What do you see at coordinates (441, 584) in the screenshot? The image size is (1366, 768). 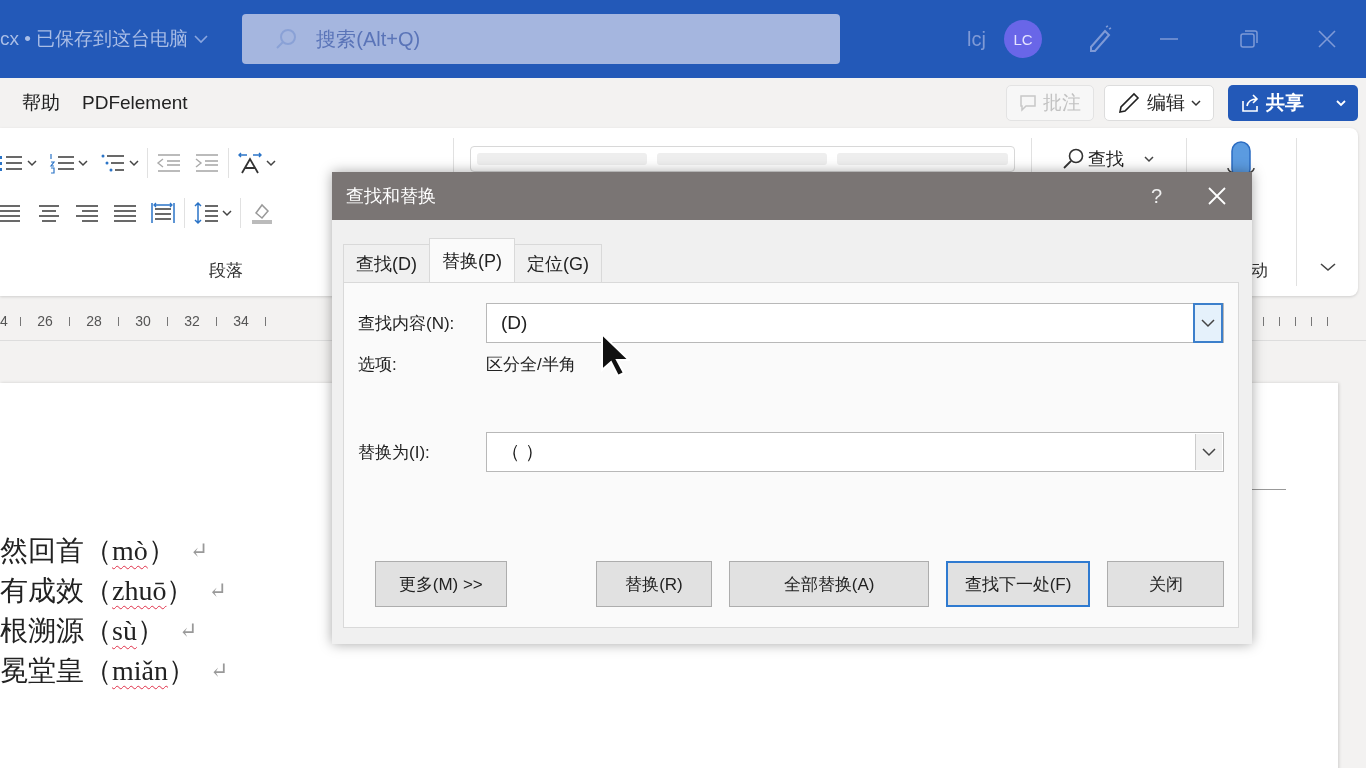 I see `dialog-button: 更多(M) >>` at bounding box center [441, 584].